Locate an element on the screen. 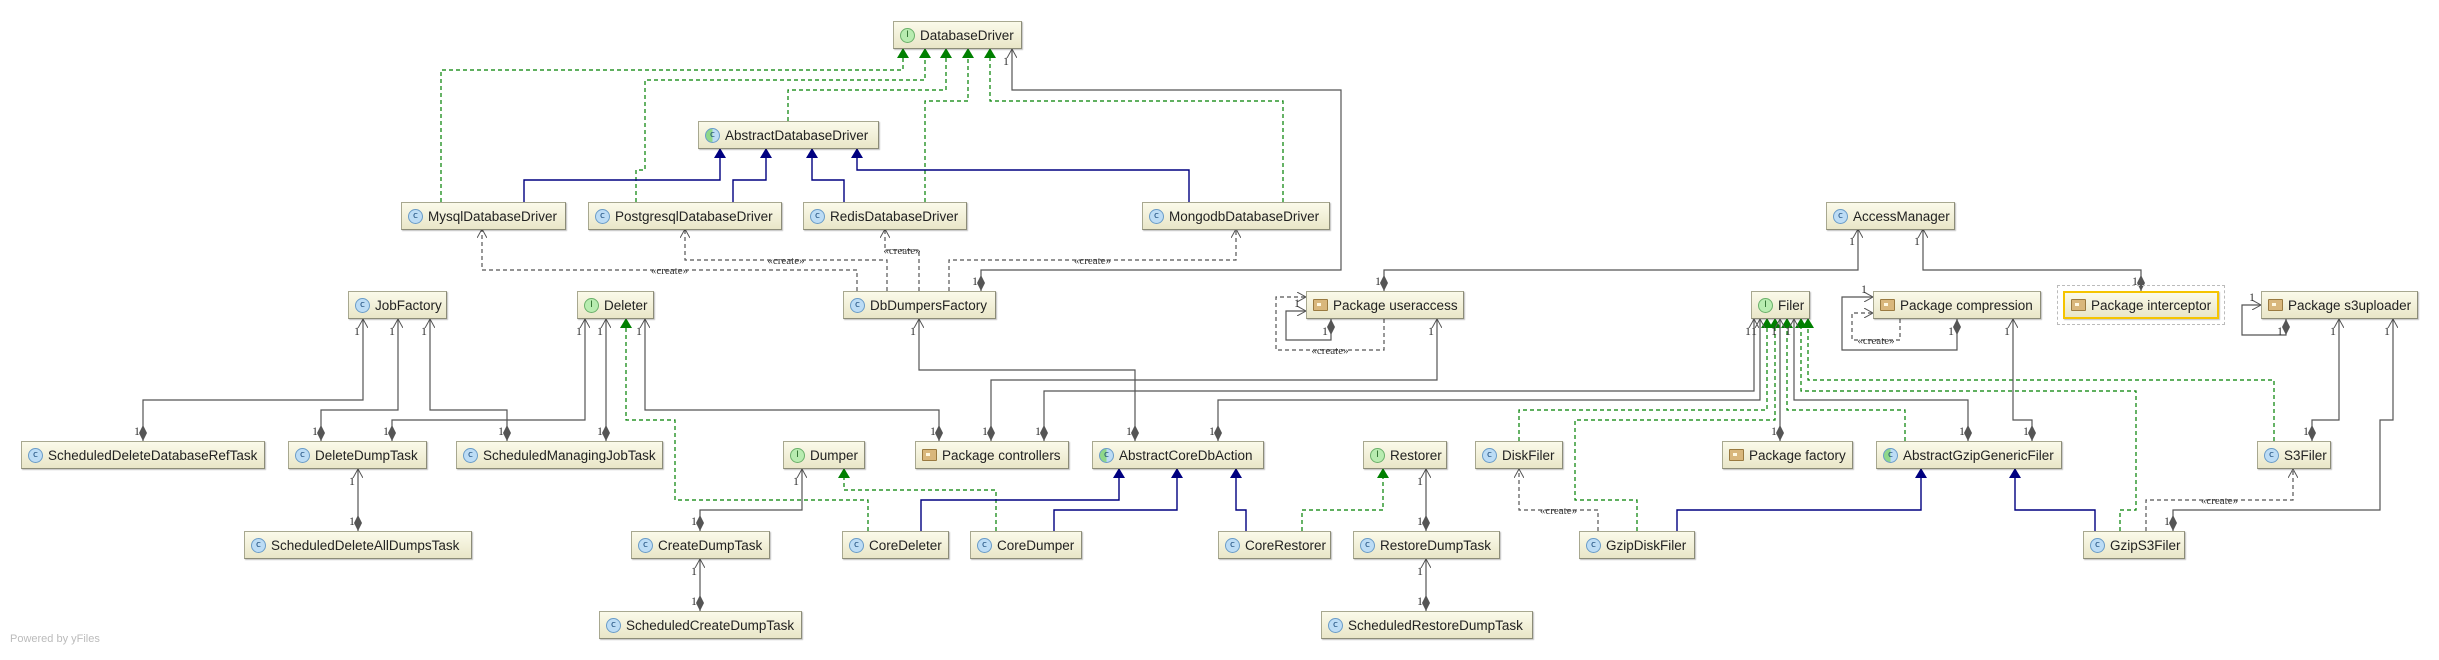 This screenshot has width=2439, height=660. node-label: JobFactory is located at coordinates (408, 305).